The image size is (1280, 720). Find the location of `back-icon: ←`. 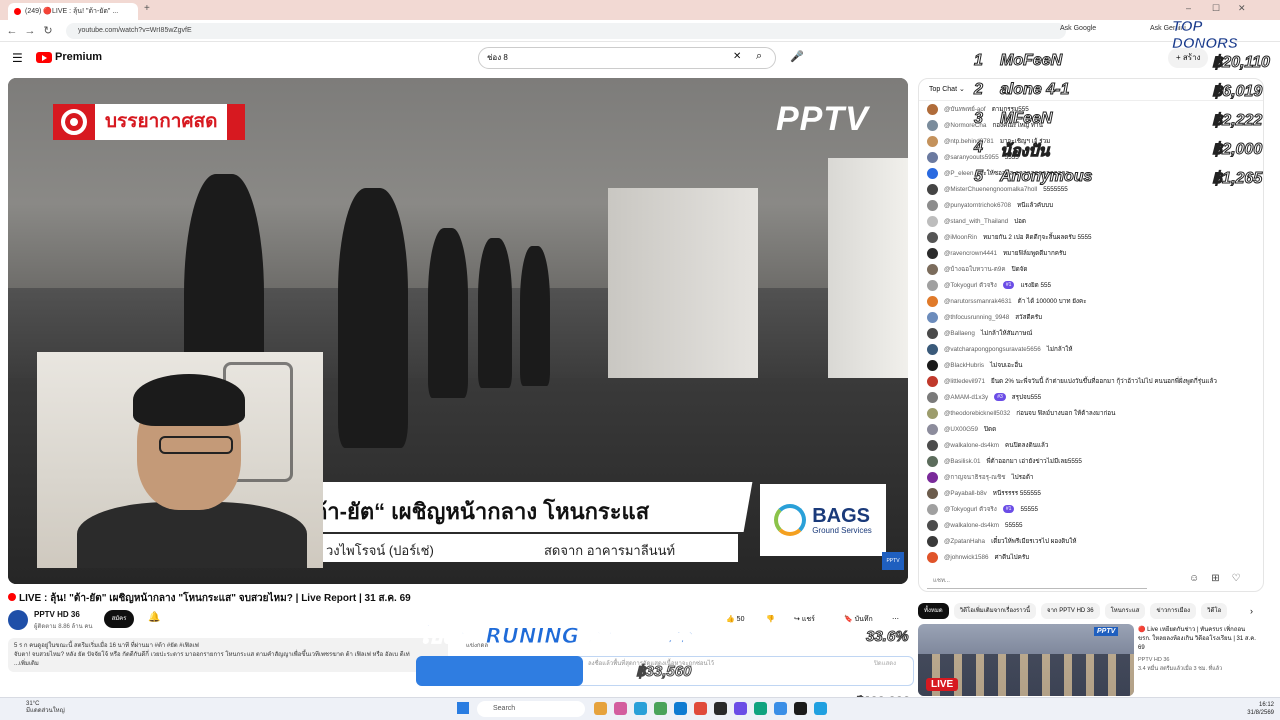

back-icon: ← is located at coordinates (12, 31).